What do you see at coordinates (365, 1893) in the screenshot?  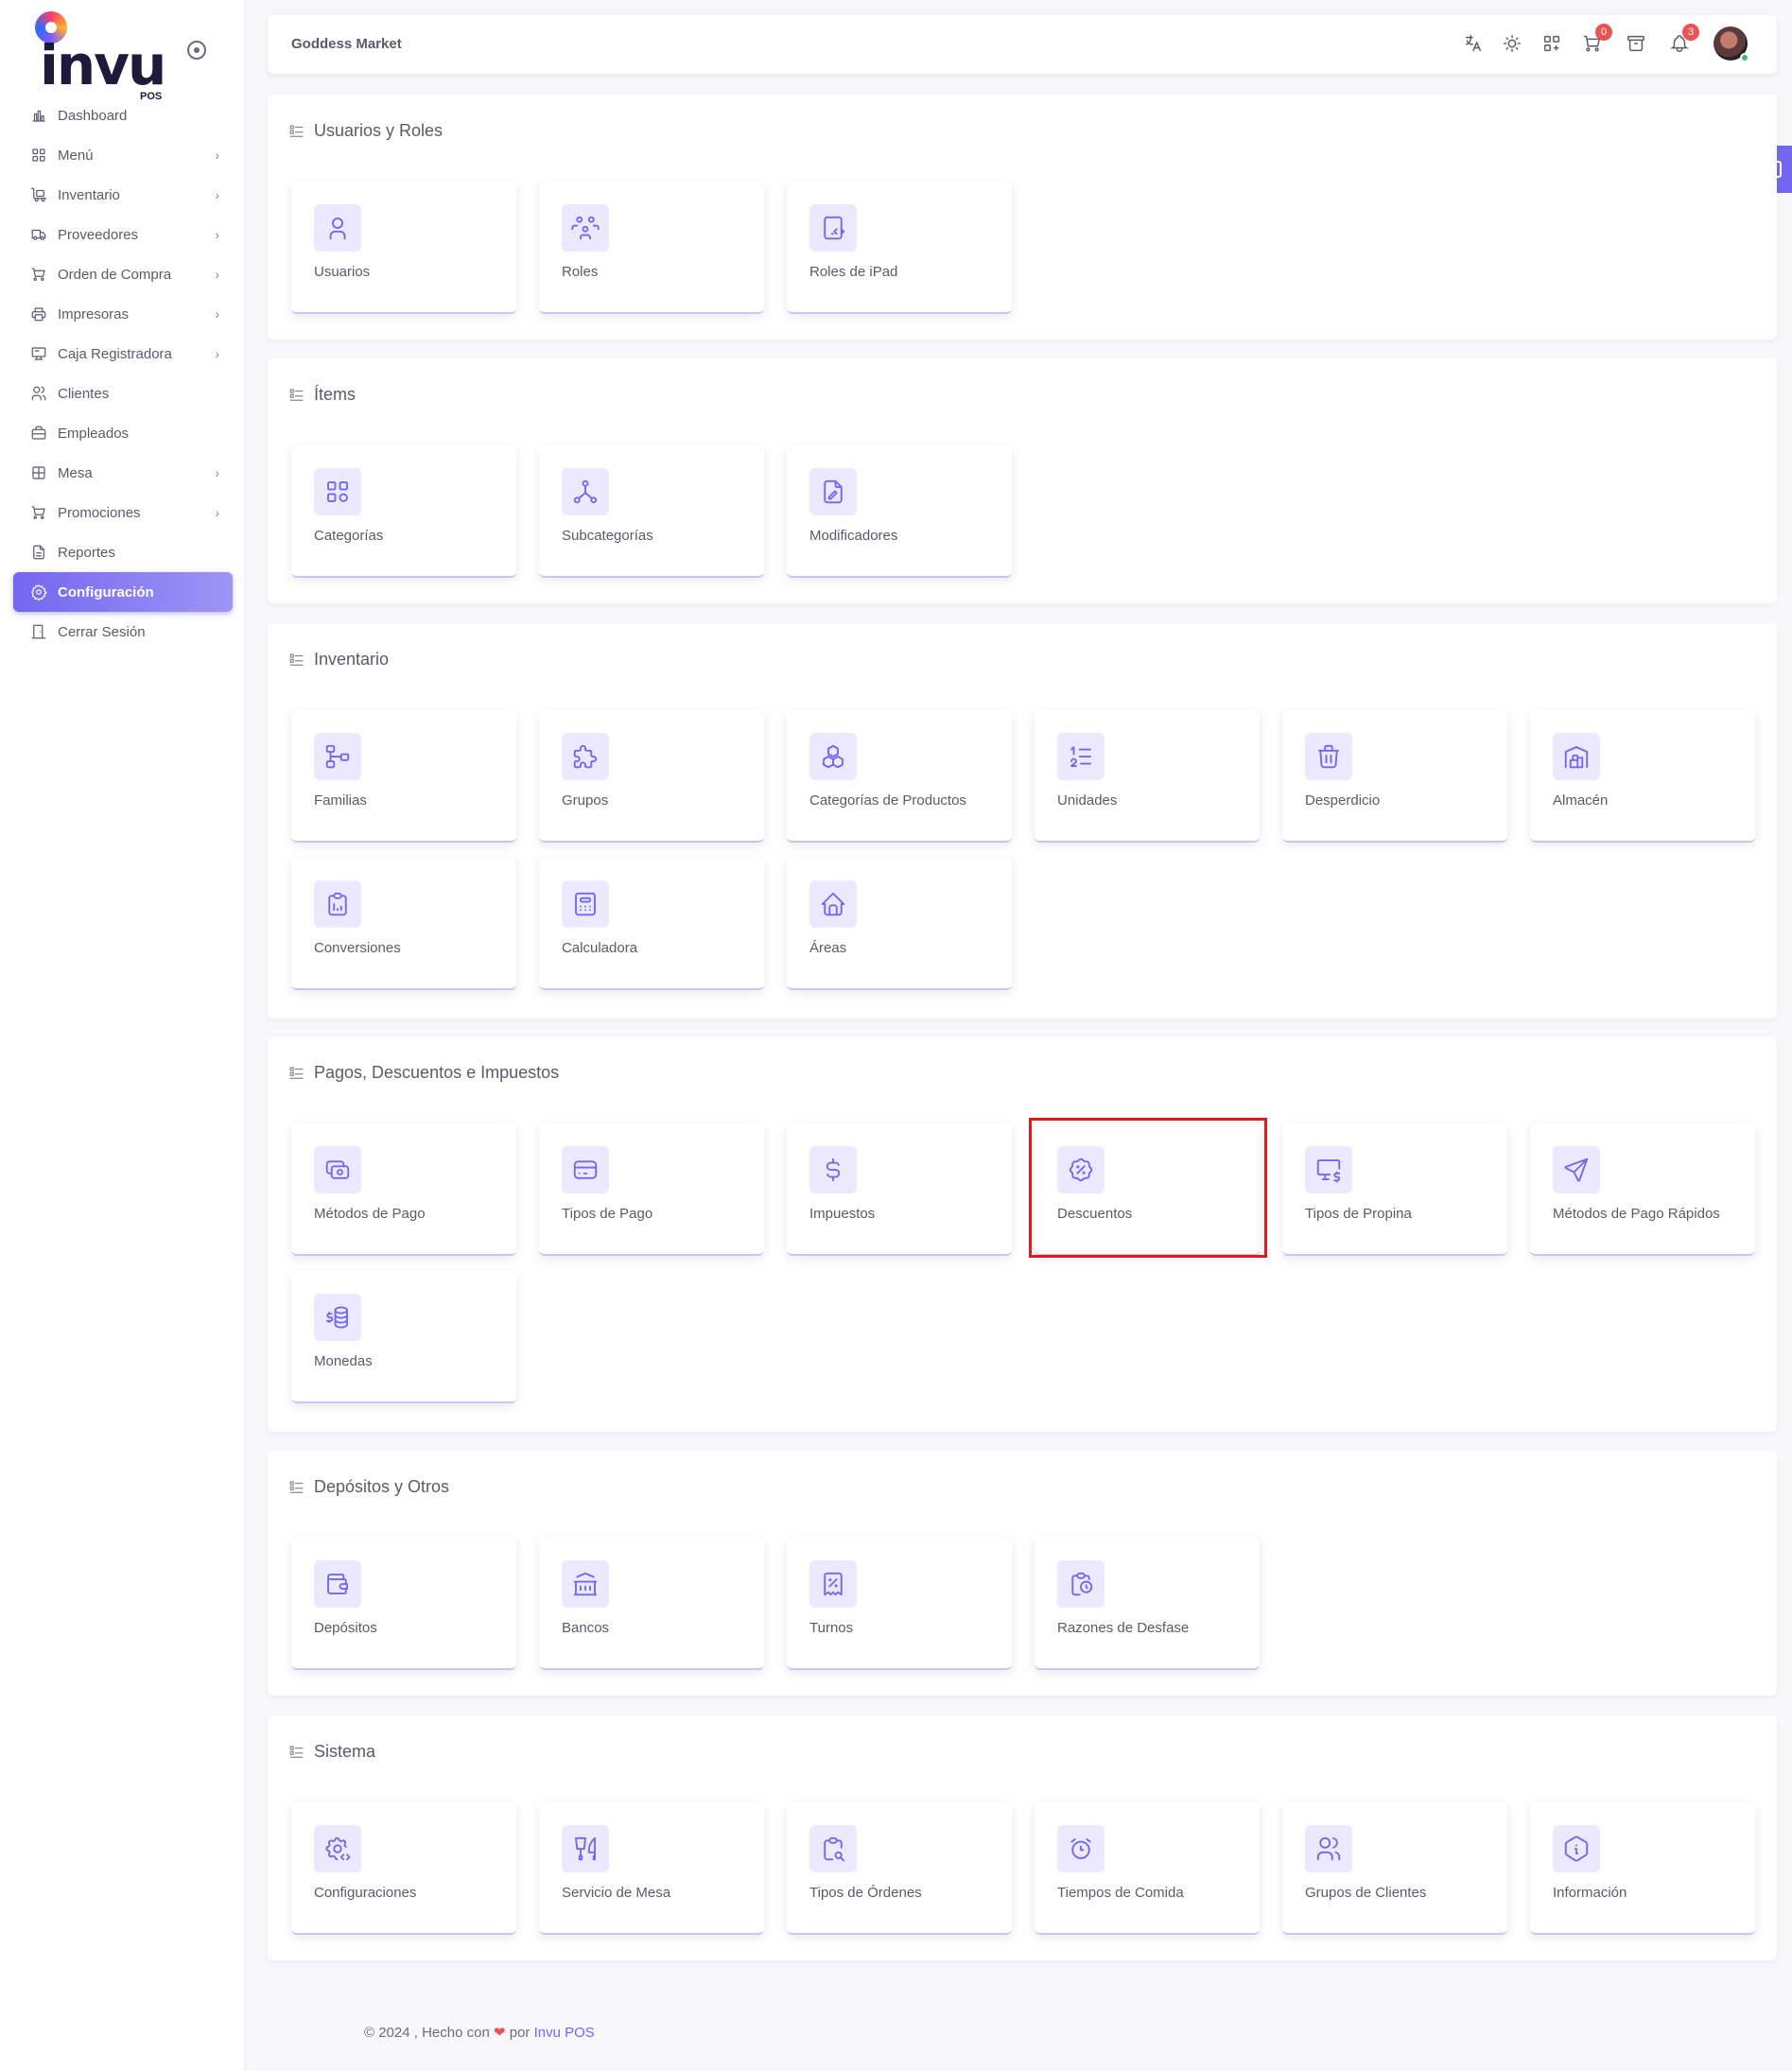 I see `card-label: Configuraciones` at bounding box center [365, 1893].